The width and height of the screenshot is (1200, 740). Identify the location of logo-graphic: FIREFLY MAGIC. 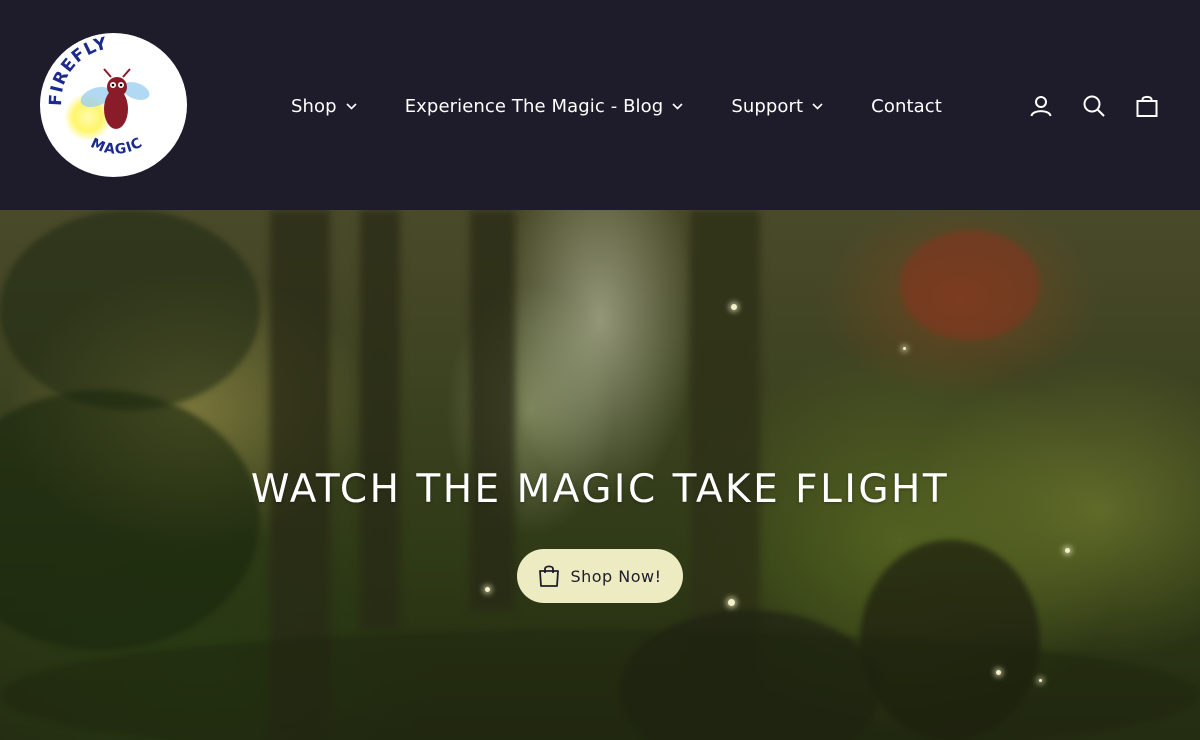
(98, 96).